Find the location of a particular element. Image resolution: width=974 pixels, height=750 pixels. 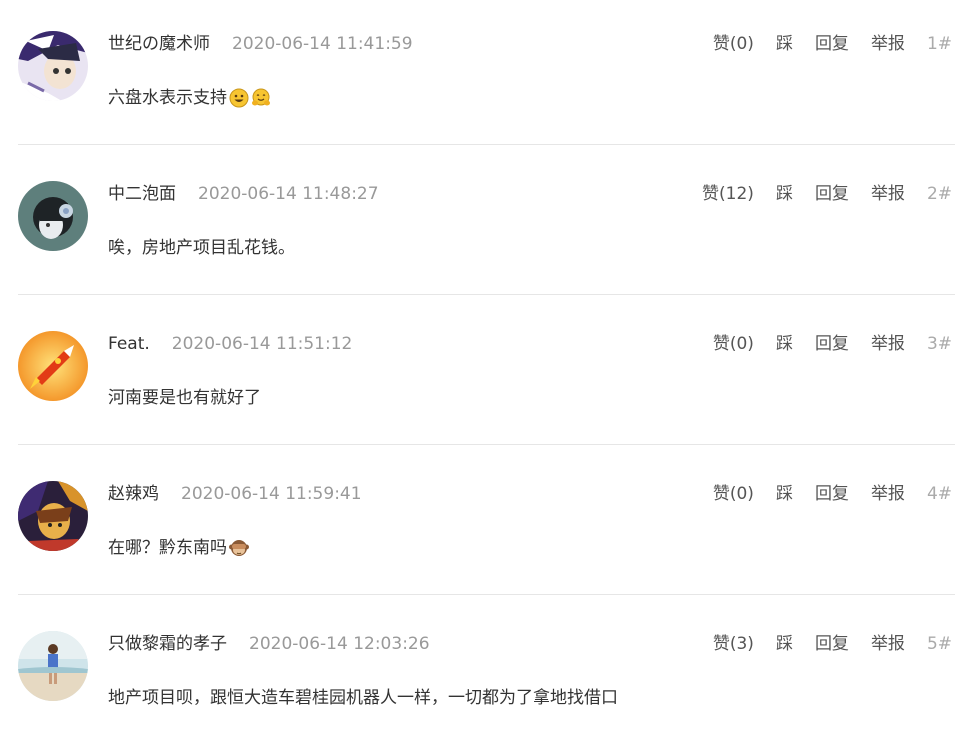

comment-body: 唉，房地产项目乱花钱。 is located at coordinates (201, 248).